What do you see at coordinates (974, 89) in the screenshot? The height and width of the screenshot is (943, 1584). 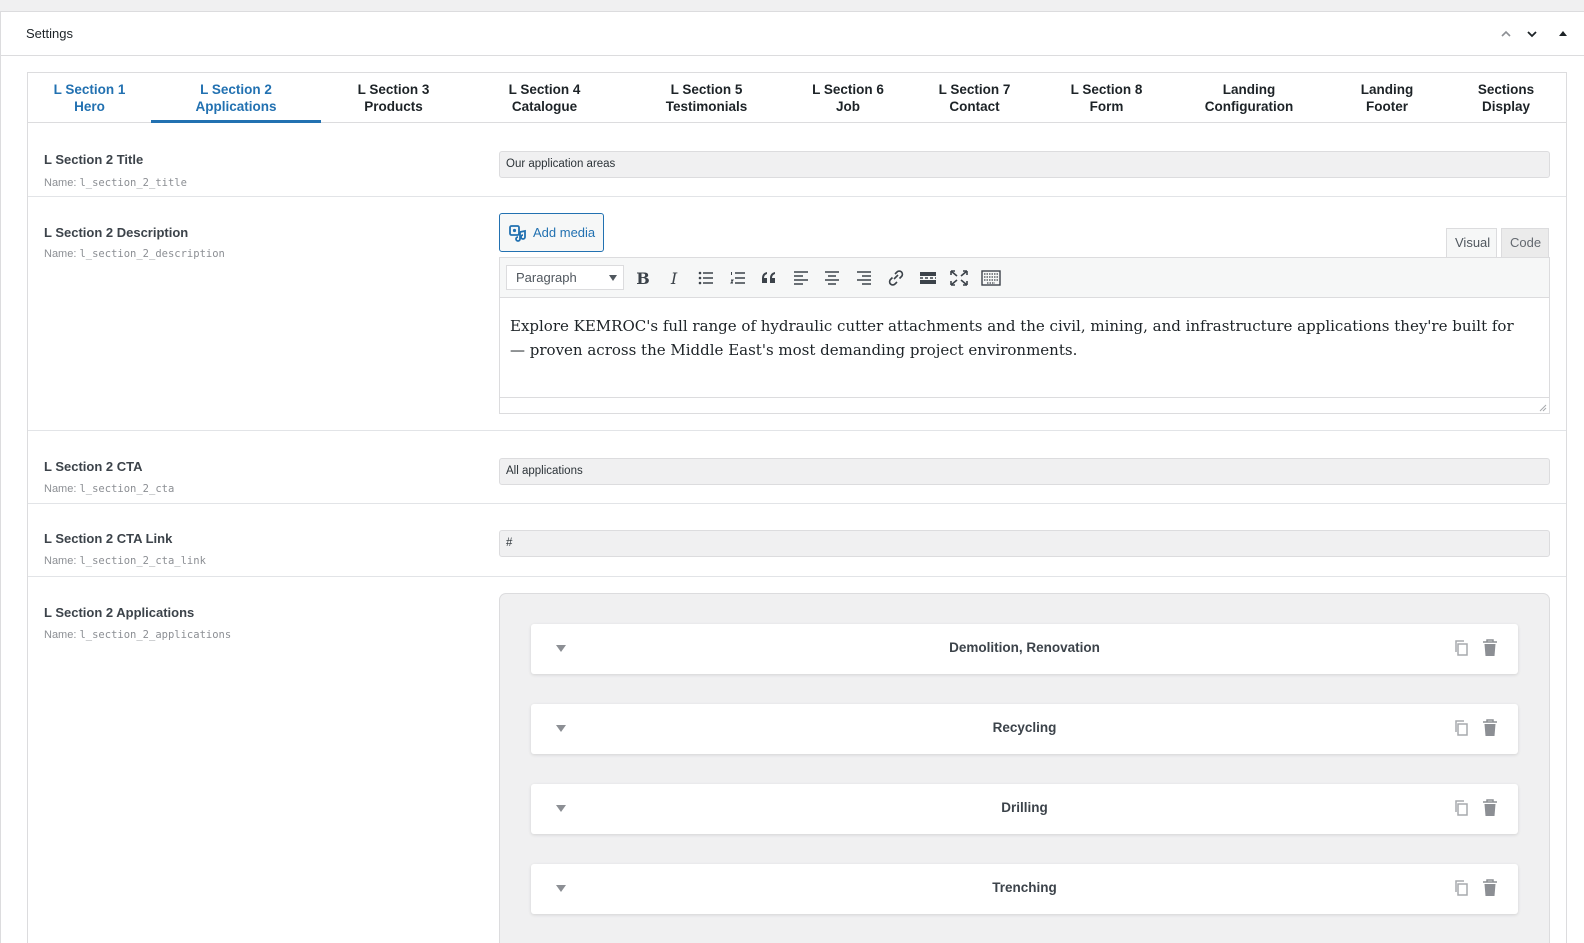 I see `tab-label-line1: L Section 7` at bounding box center [974, 89].